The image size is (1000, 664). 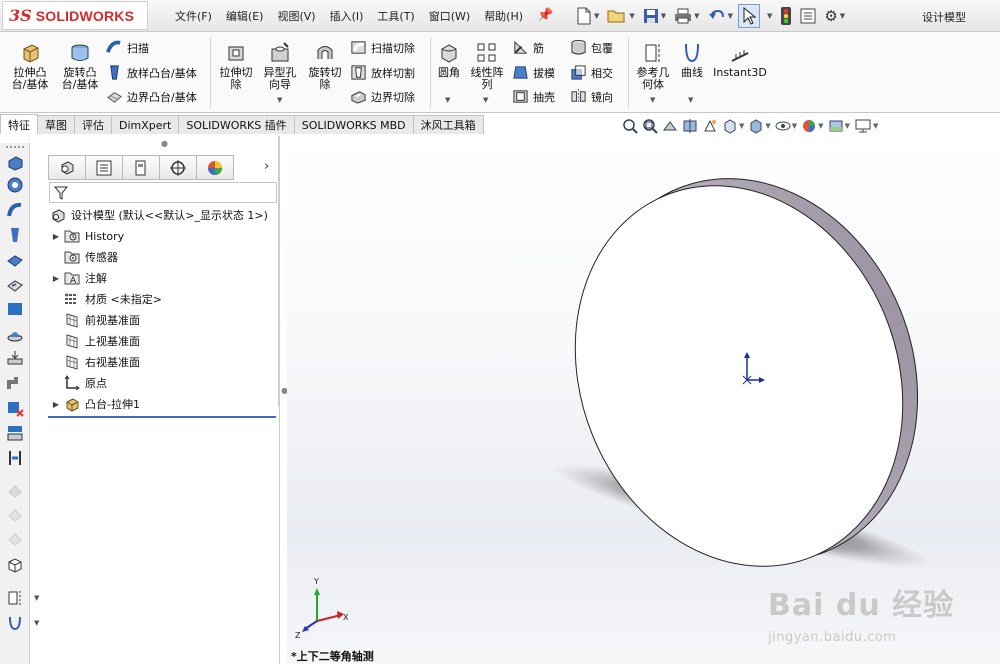 I want to click on select-button, so click(x=748, y=16).